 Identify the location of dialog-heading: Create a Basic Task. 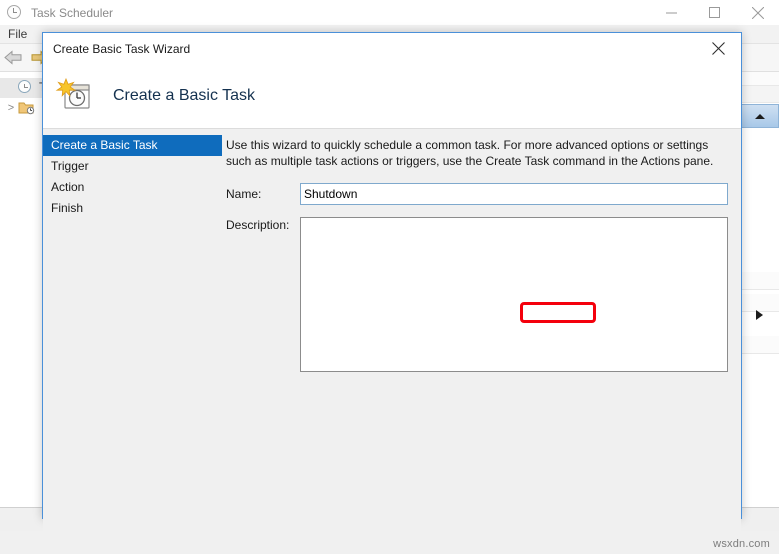
(184, 95).